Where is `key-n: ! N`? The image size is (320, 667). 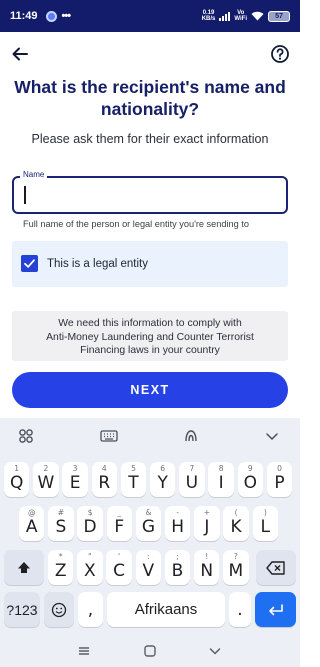 key-n: ! N is located at coordinates (207, 567).